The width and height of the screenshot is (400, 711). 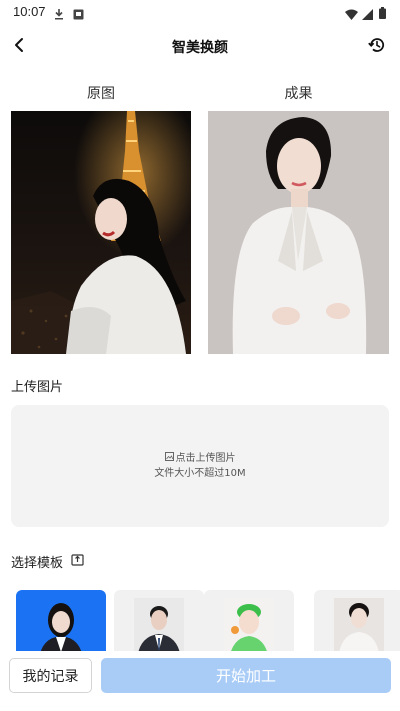 What do you see at coordinates (205, 458) in the screenshot?
I see `upload-hint-text: 点击上传图片` at bounding box center [205, 458].